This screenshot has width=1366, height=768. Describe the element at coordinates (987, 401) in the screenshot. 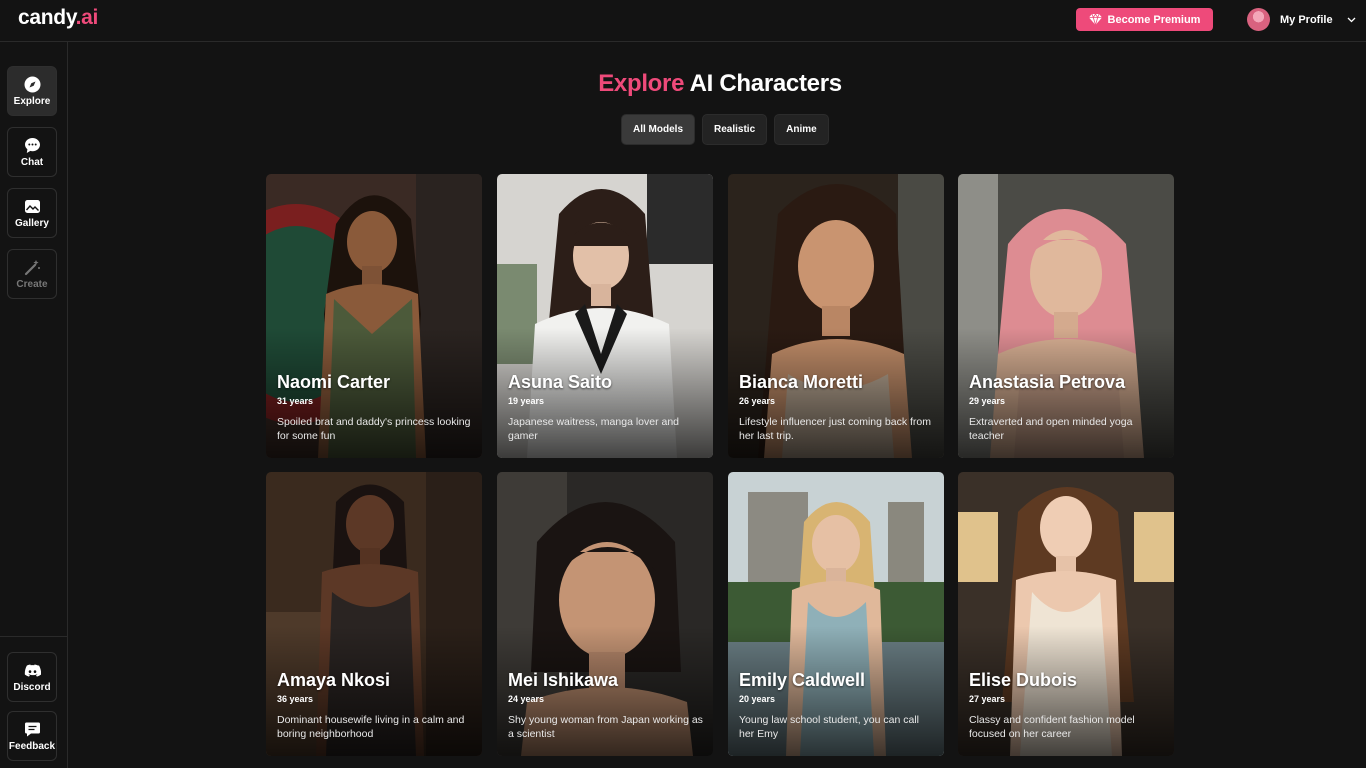

I see `character-age: 29 years` at that location.